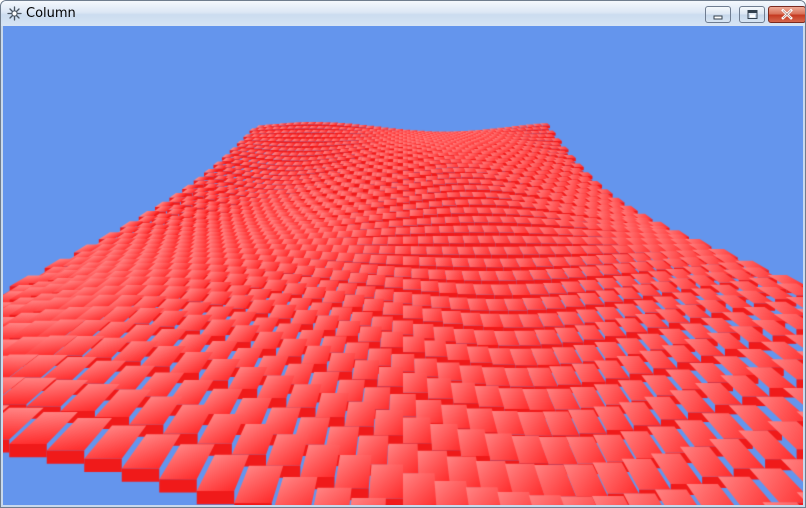 The height and width of the screenshot is (508, 806). I want to click on title-bar: Column, so click(403, 13).